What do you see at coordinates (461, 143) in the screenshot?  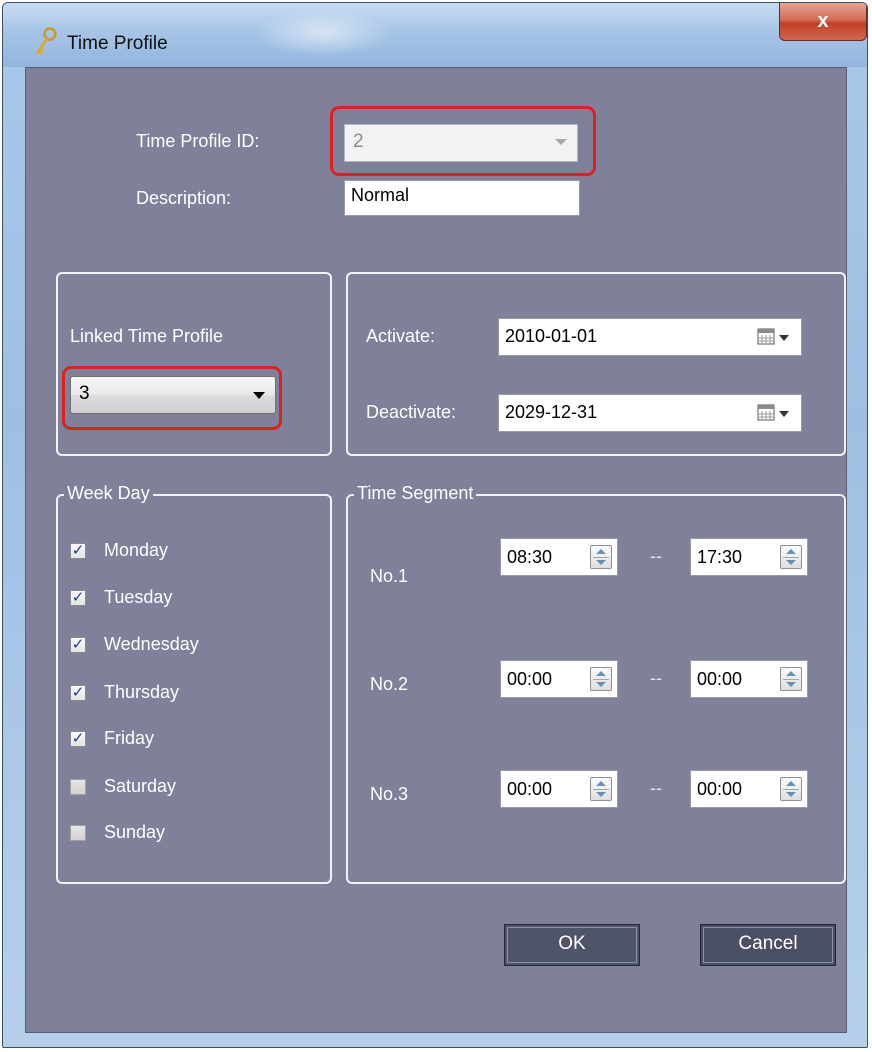 I see `profile-id-select: 2` at bounding box center [461, 143].